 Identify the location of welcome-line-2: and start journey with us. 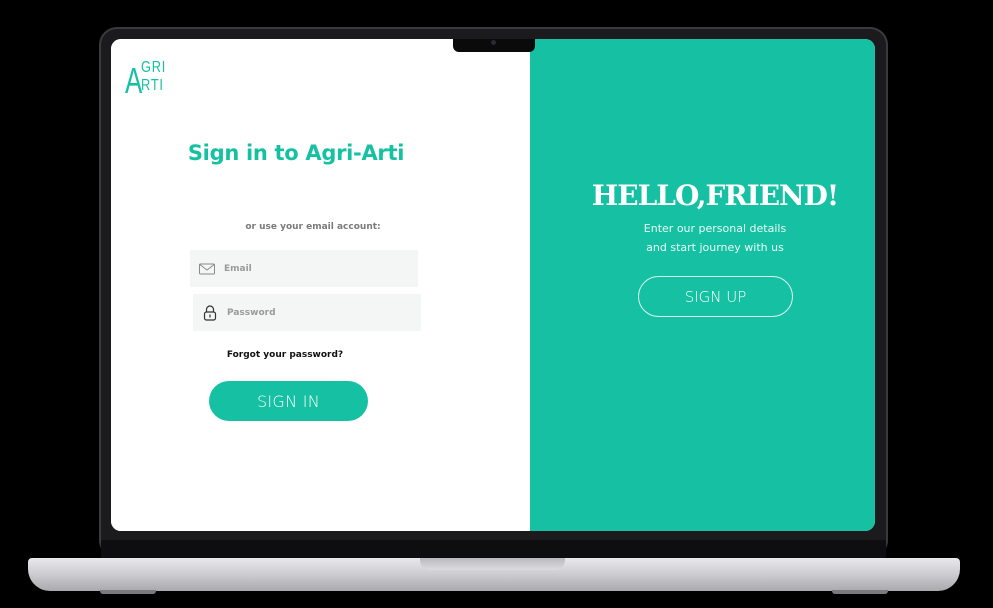
(715, 247).